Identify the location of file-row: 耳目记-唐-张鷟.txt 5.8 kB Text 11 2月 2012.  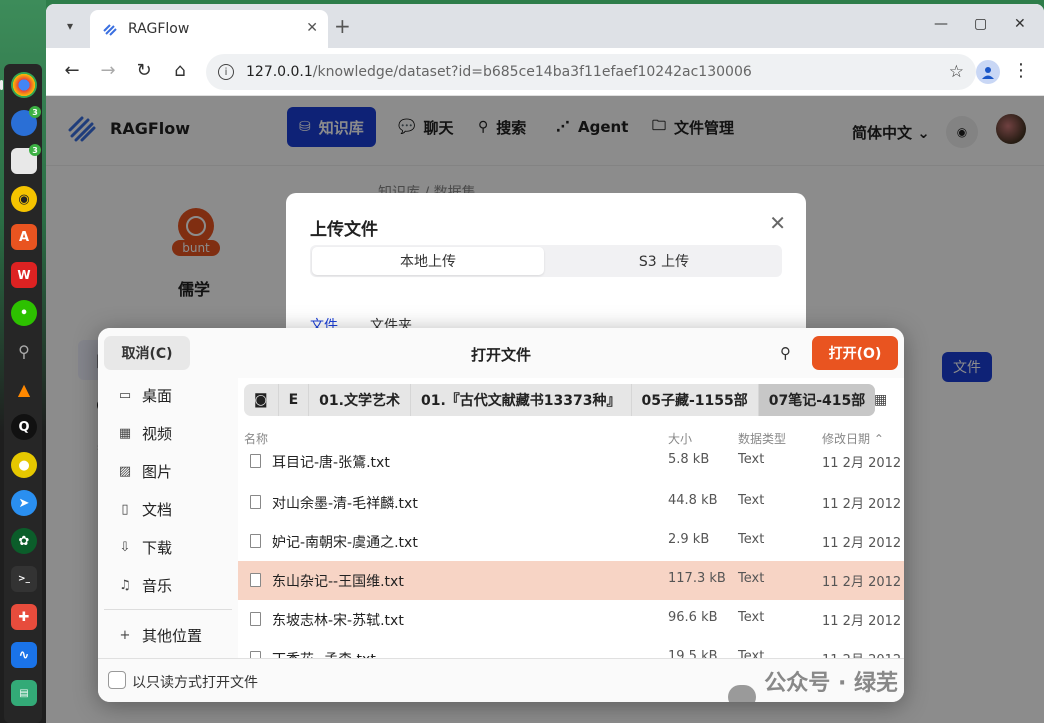
(571, 465).